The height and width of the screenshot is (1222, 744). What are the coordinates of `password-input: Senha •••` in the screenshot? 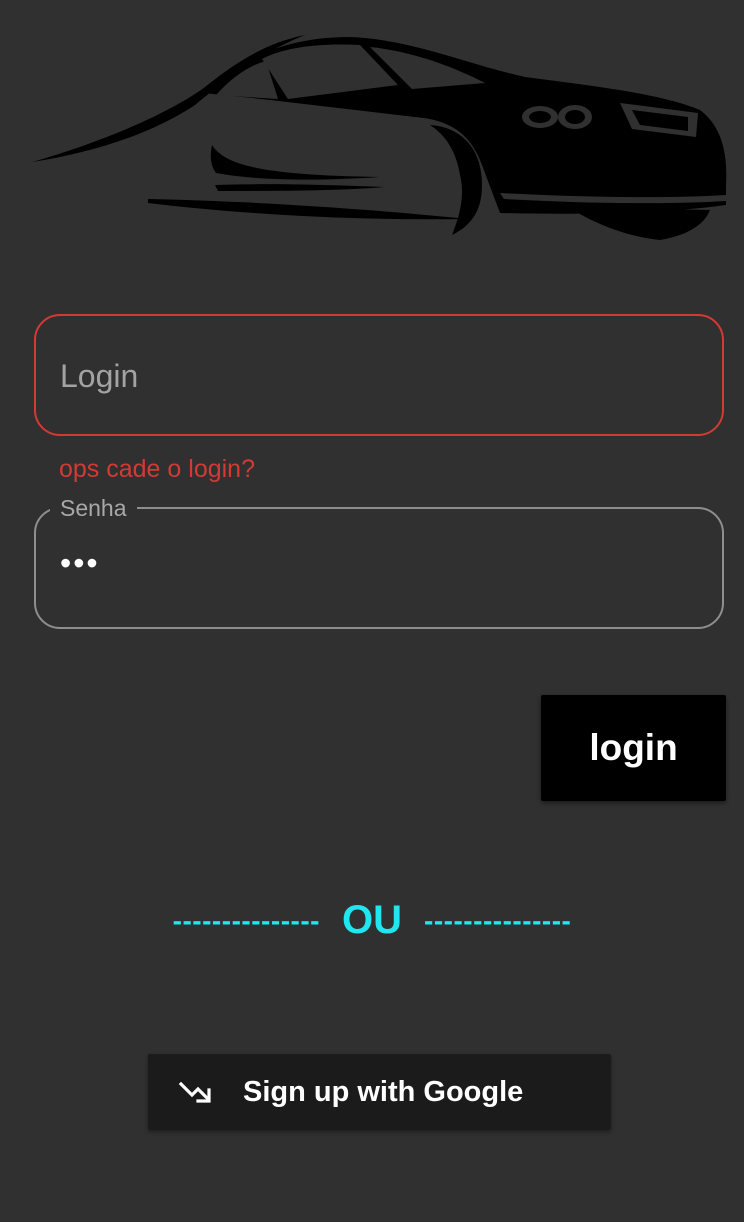 It's located at (379, 561).